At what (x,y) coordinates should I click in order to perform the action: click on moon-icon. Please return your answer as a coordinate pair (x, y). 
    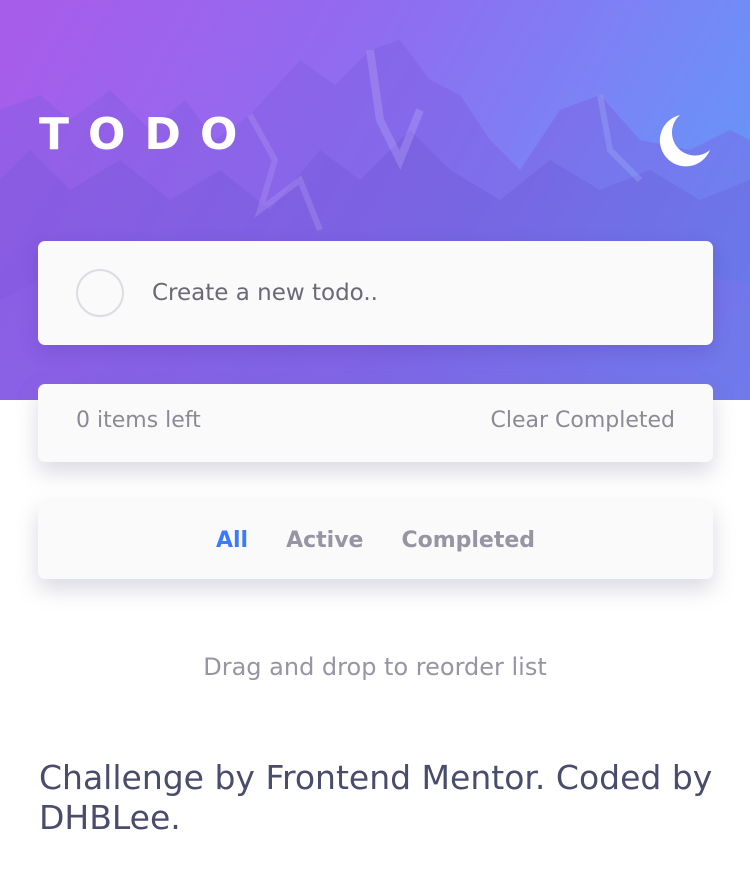
    Looking at the image, I should click on (684, 141).